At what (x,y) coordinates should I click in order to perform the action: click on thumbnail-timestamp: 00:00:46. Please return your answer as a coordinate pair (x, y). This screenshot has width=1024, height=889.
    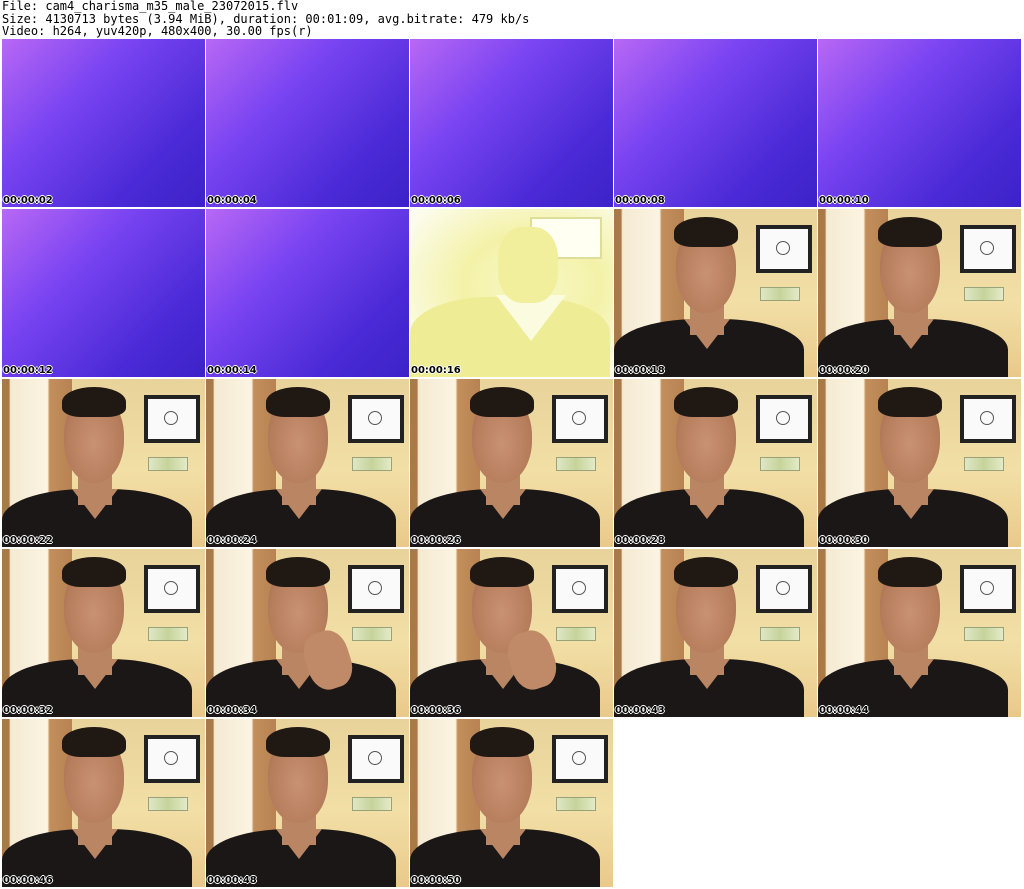
    Looking at the image, I should click on (28, 880).